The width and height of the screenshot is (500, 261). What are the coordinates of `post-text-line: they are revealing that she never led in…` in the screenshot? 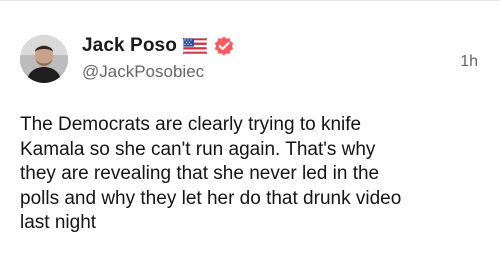 It's located at (200, 173).